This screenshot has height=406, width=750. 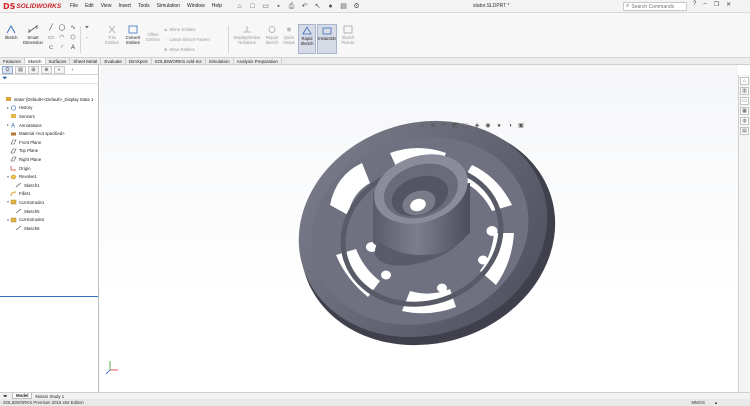 What do you see at coordinates (49, 228) in the screenshot?
I see `feature-tree-item: Sketch6` at bounding box center [49, 228].